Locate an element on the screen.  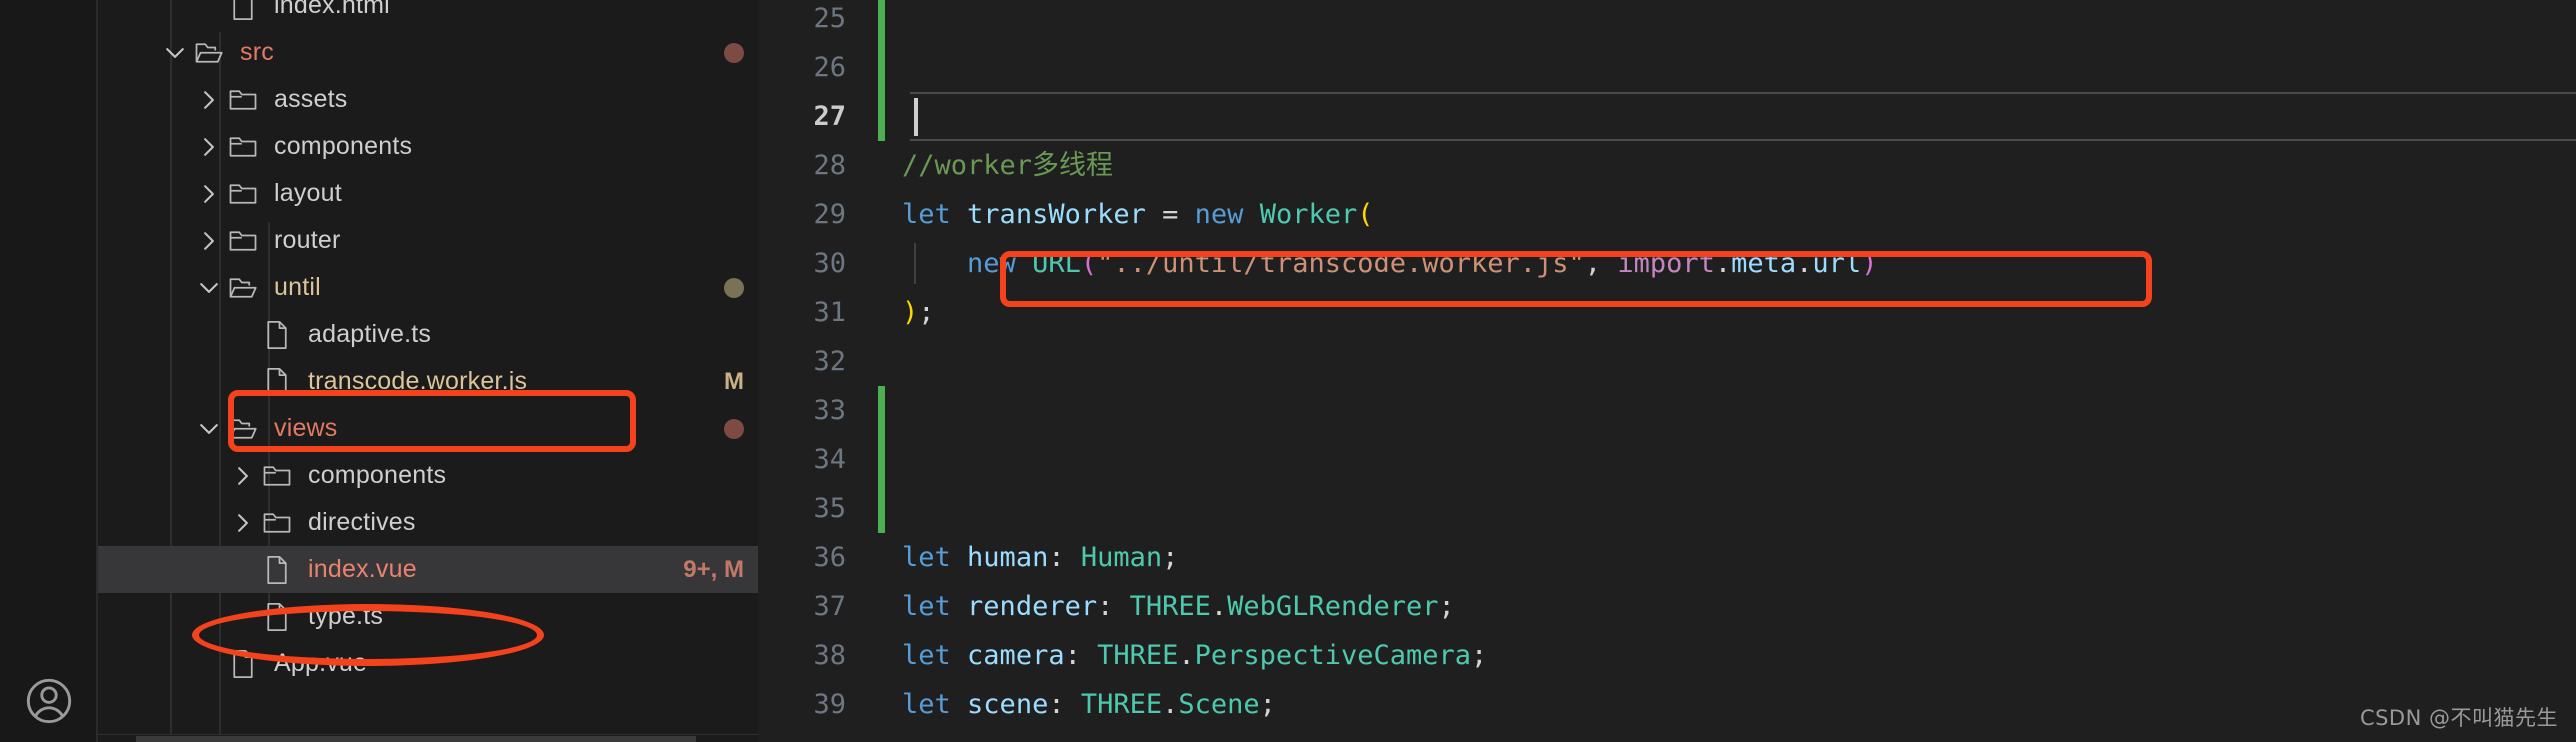
account-icon is located at coordinates (49, 701).